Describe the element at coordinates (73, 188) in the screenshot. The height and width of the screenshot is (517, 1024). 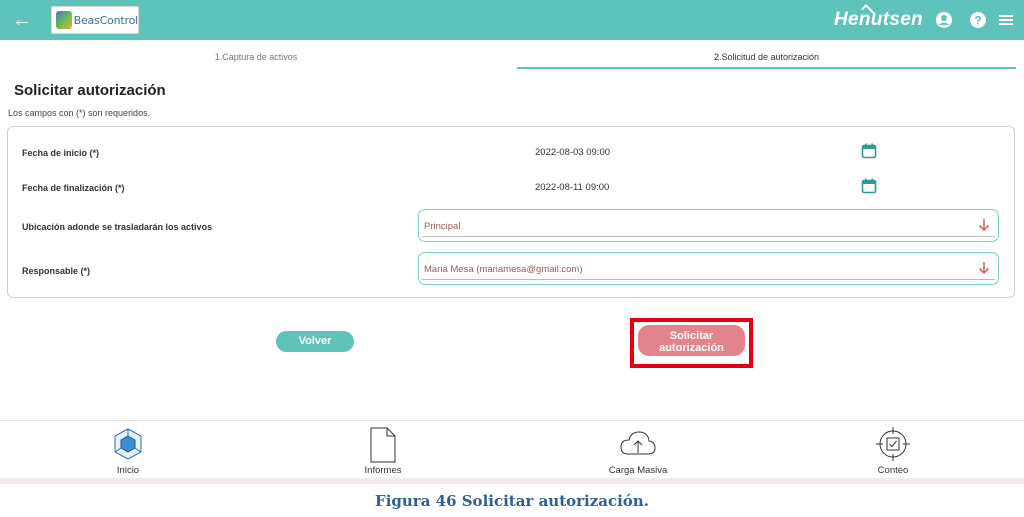
I see `end-date-label: Fecha de finalización (*)` at that location.